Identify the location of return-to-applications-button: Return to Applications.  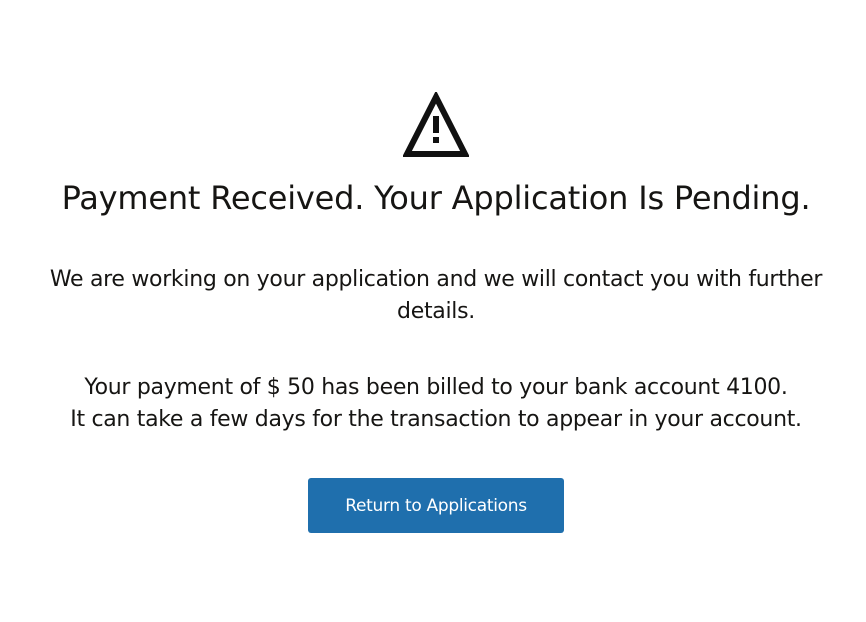
(436, 505).